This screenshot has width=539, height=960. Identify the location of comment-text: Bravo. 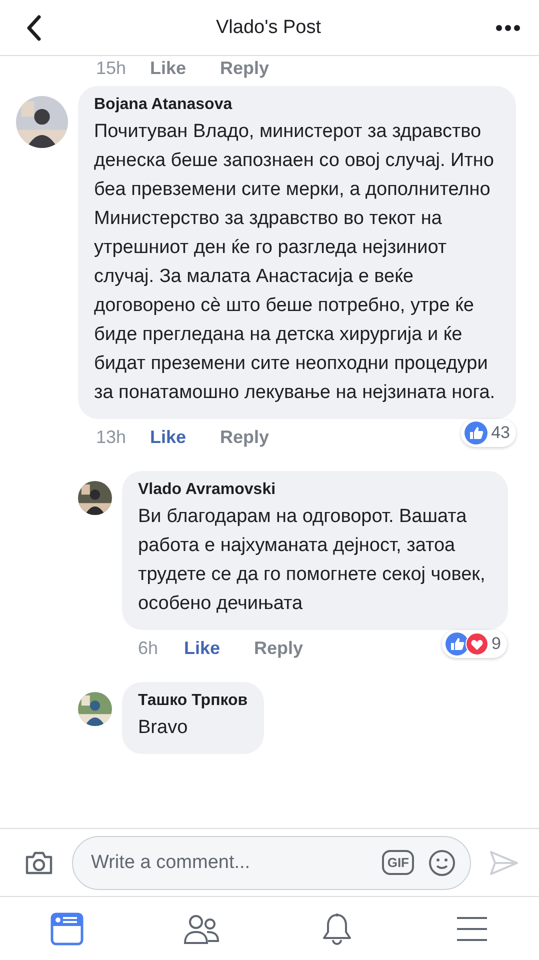
(163, 728).